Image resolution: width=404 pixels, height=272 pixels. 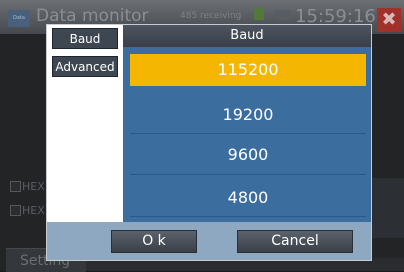 What do you see at coordinates (283, 15) in the screenshot?
I see `battery-icon` at bounding box center [283, 15].